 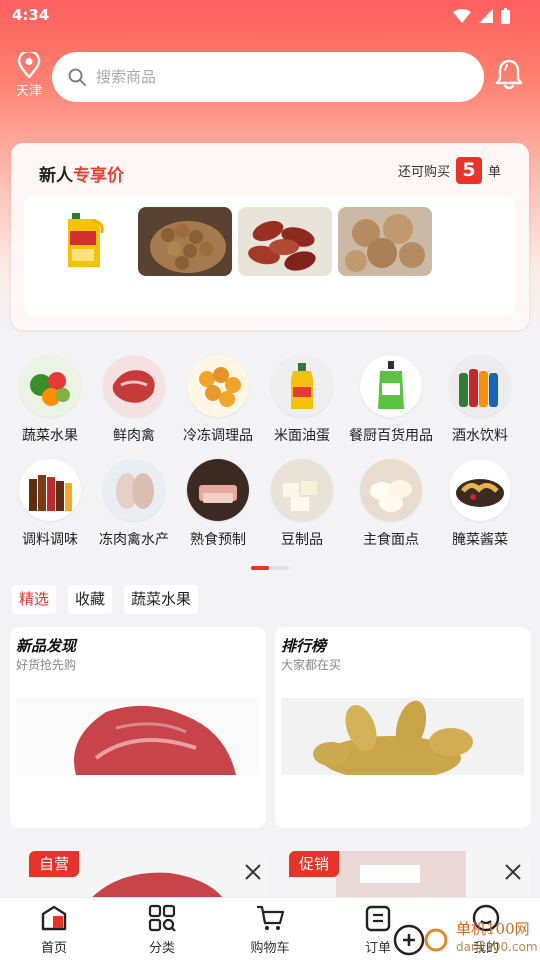 I want to click on location-selector: 天津, so click(x=29, y=75).